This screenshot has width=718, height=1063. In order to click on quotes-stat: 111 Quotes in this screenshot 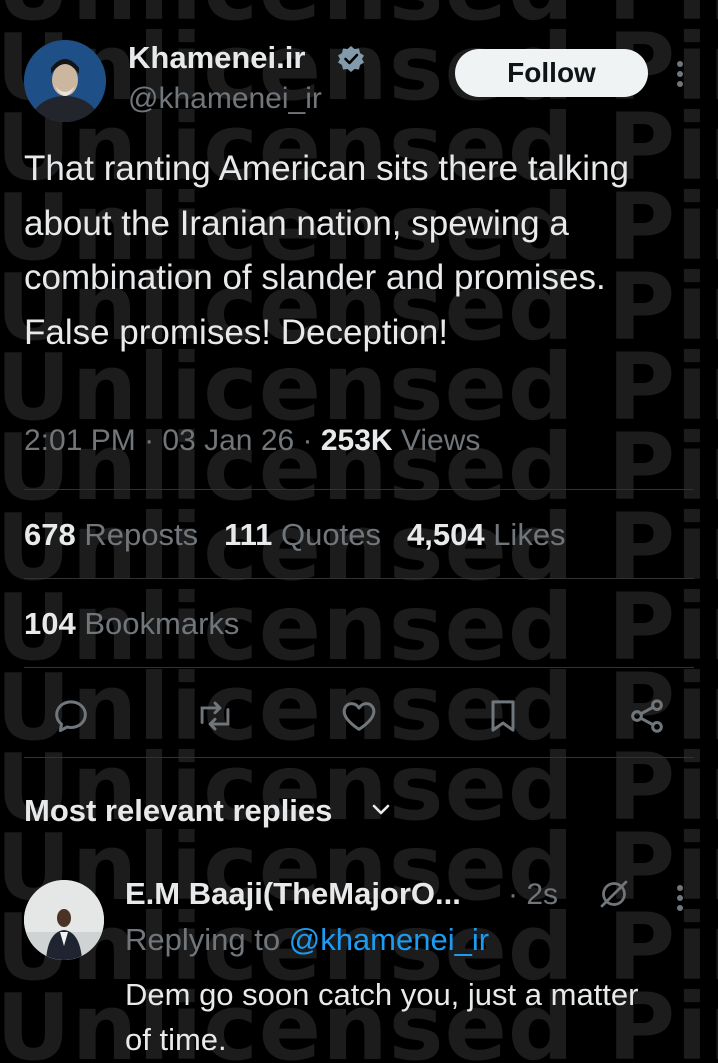, I will do `click(302, 534)`.